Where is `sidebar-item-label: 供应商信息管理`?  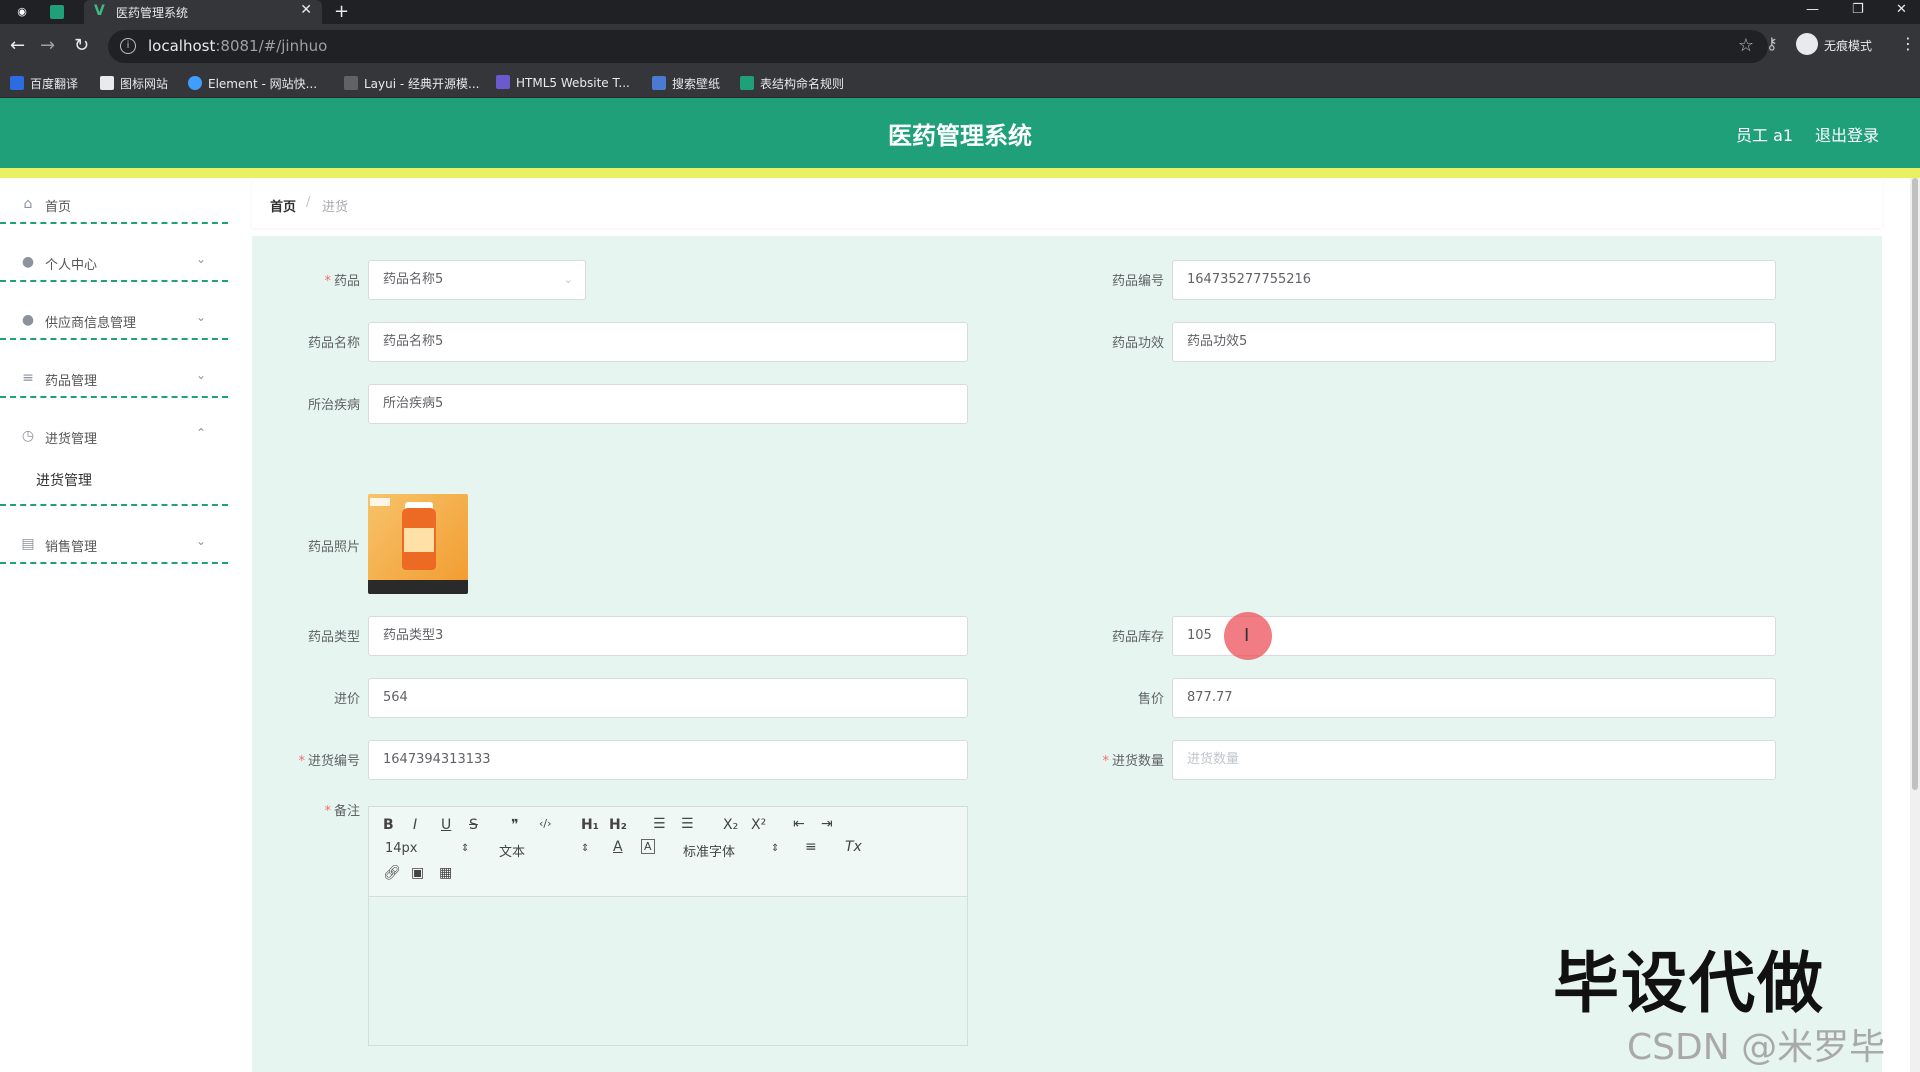
sidebar-item-label: 供应商信息管理 is located at coordinates (91, 323).